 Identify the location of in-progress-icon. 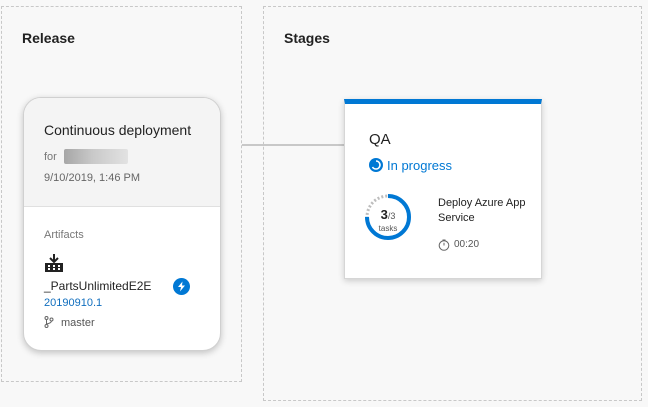
(376, 165).